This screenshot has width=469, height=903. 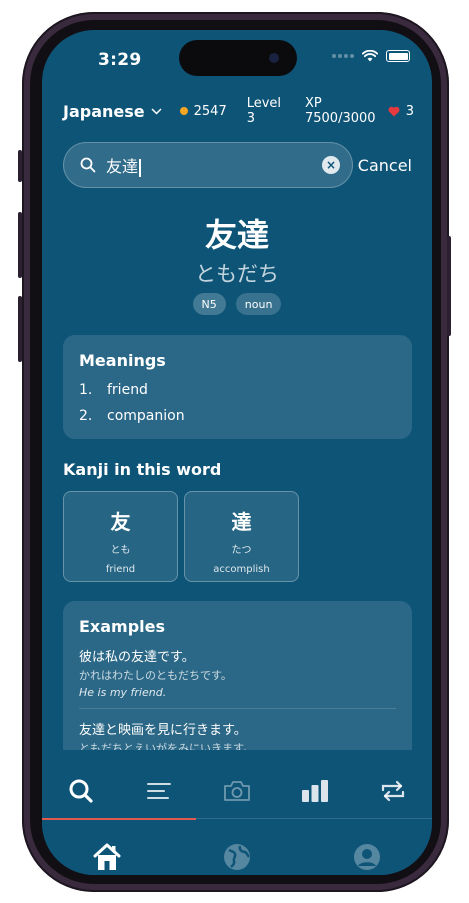 I want to click on kanji-reading: たつ, so click(x=241, y=550).